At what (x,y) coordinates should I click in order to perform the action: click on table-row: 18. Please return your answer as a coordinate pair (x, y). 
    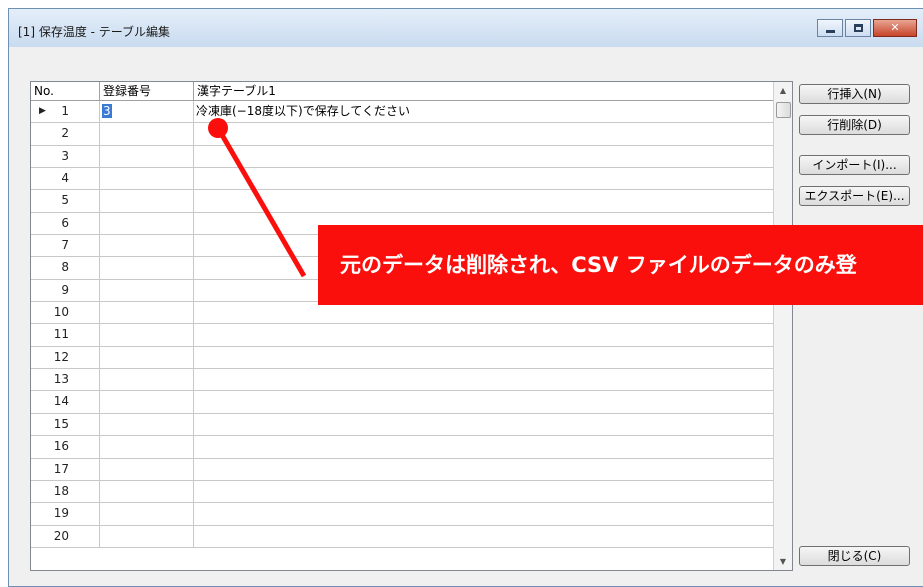
    Looking at the image, I should click on (403, 492).